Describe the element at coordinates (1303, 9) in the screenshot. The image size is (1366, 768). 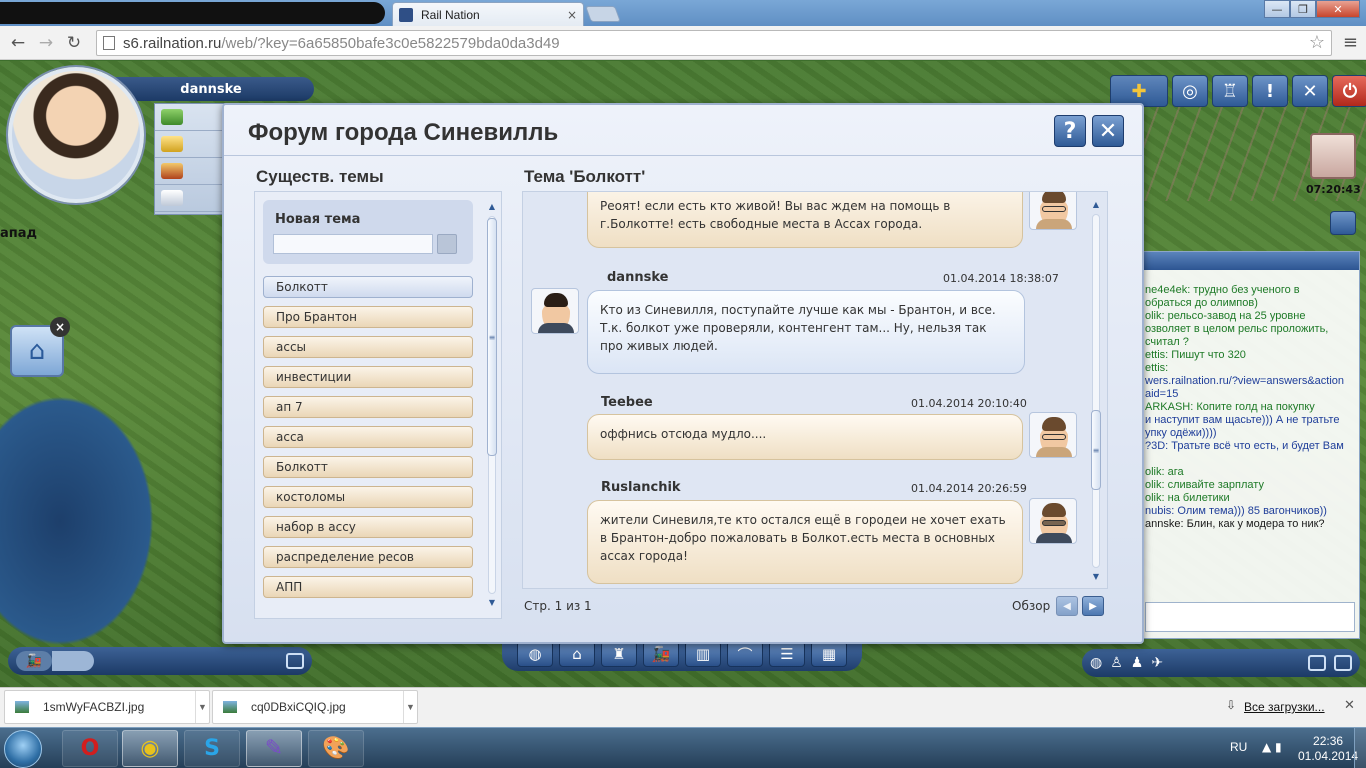
I see `restore-button: ❐` at that location.